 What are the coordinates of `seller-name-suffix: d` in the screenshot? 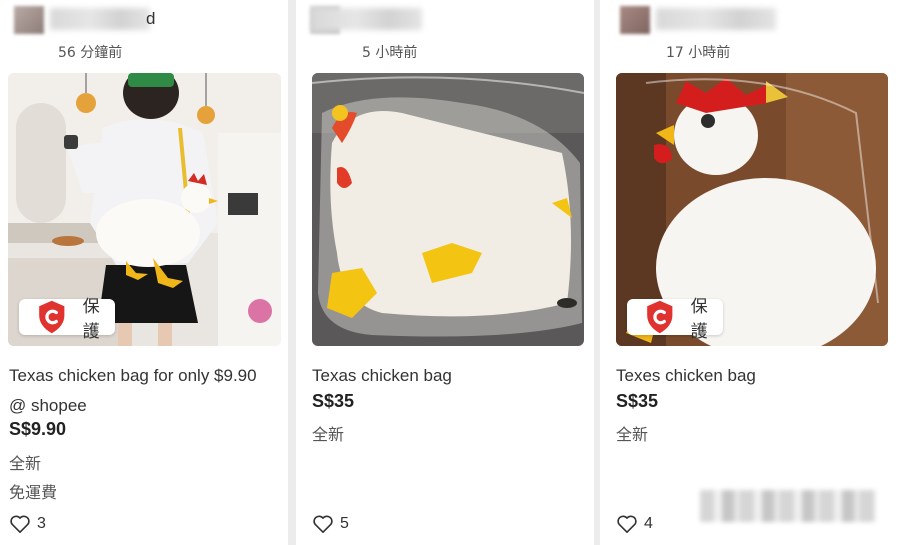 It's located at (151, 18).